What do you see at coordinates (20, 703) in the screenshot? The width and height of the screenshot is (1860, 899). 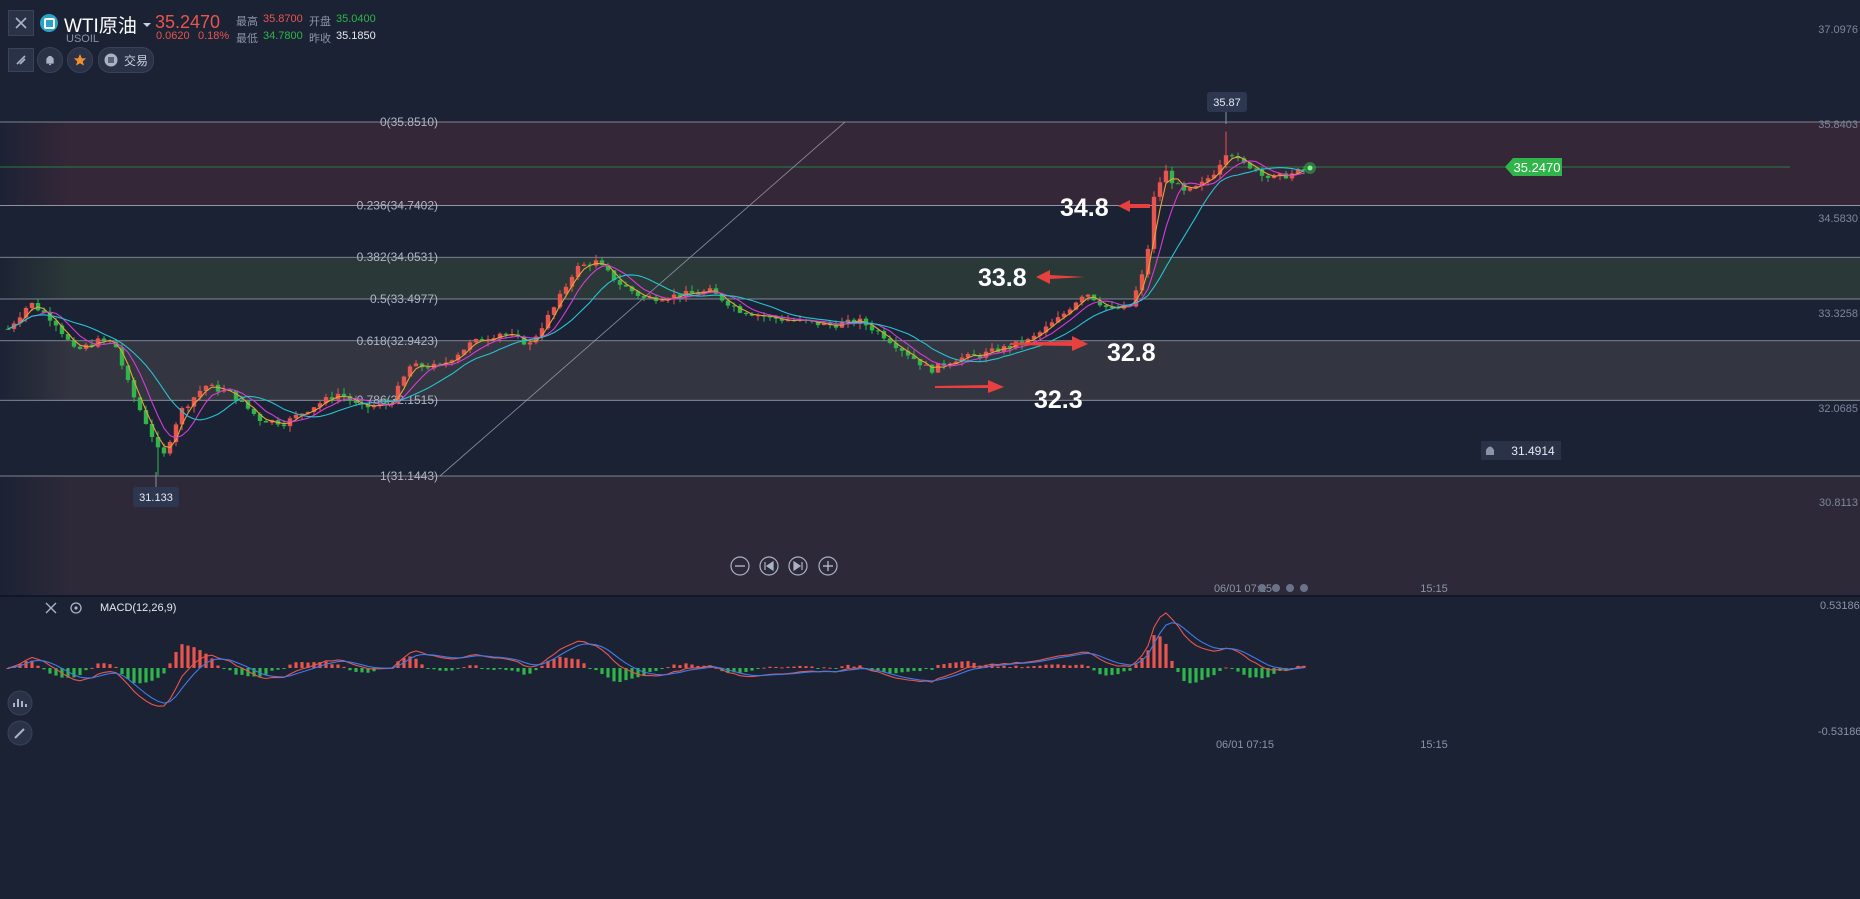 I see `indicator-button` at bounding box center [20, 703].